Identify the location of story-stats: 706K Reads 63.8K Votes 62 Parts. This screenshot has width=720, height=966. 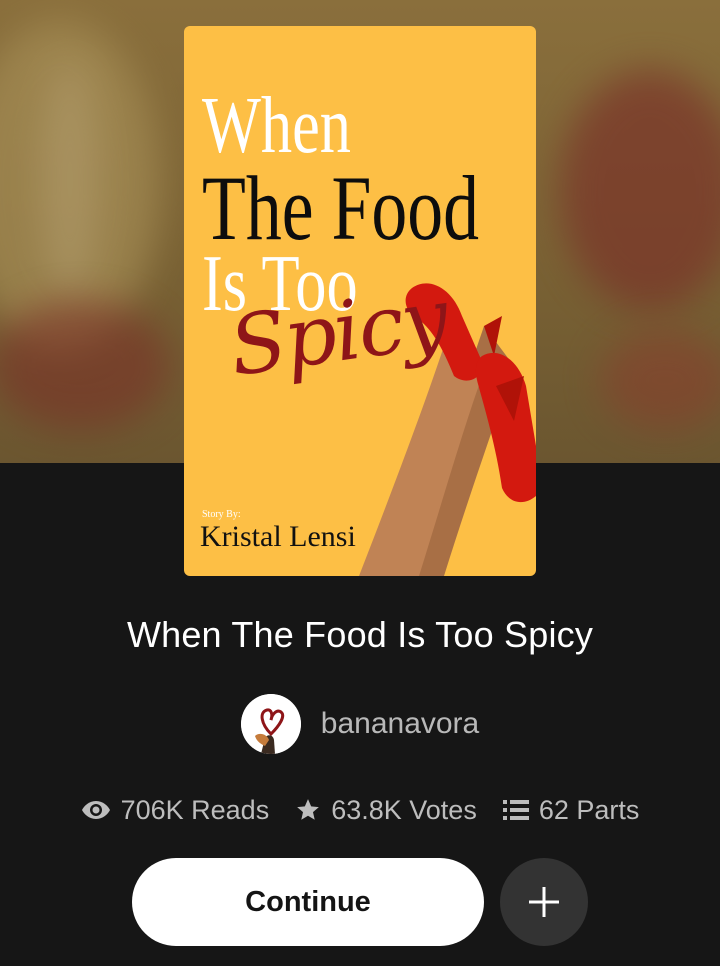
(360, 810).